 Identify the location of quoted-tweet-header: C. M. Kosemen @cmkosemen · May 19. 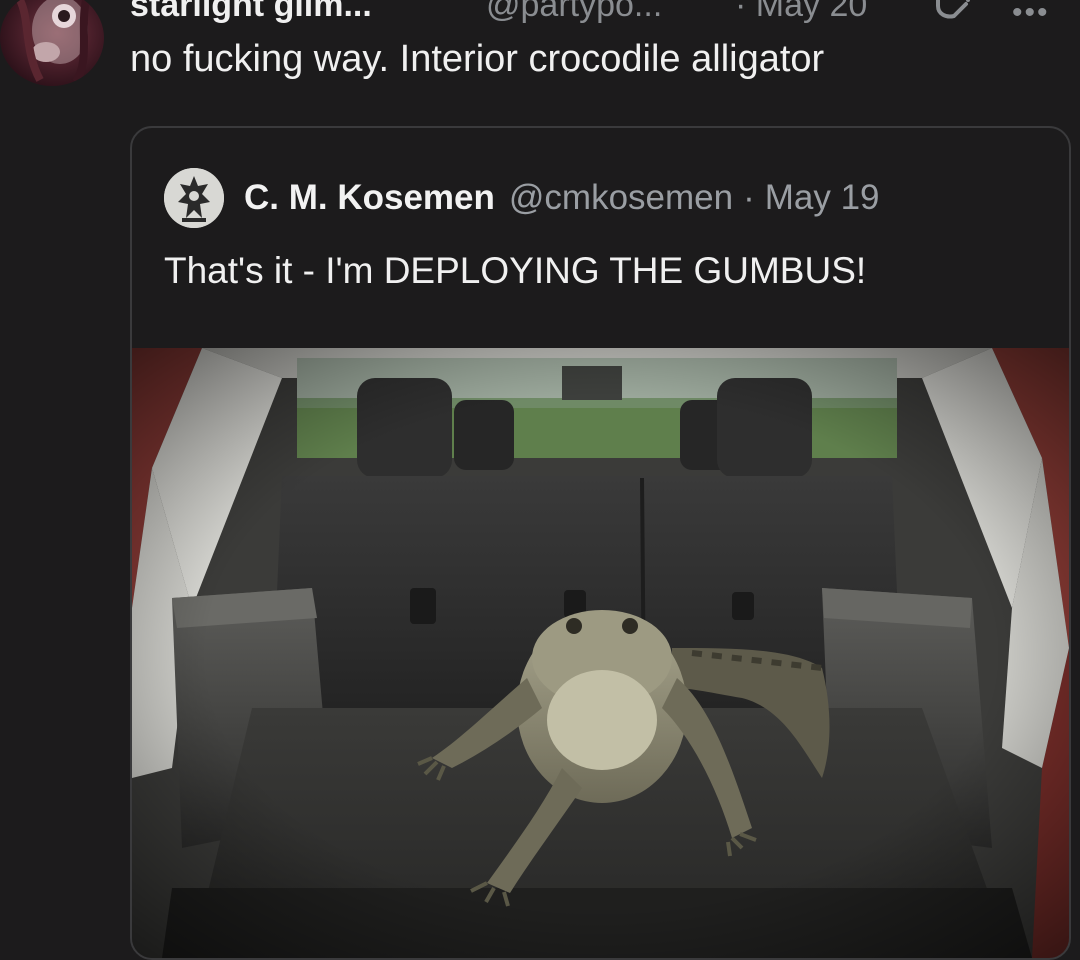
(522, 198).